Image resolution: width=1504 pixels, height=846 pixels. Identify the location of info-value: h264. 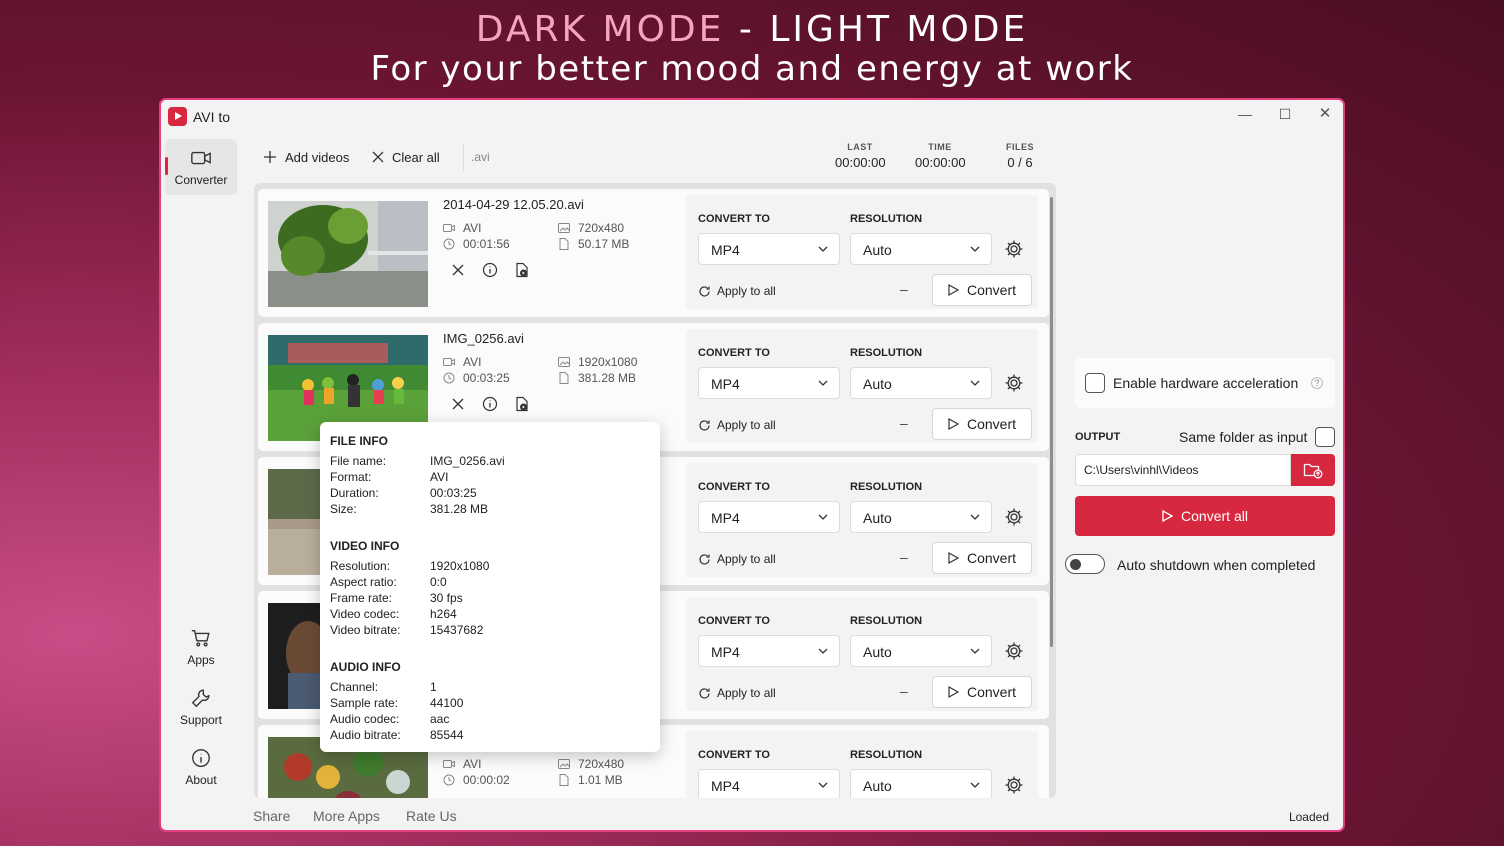
(443, 614).